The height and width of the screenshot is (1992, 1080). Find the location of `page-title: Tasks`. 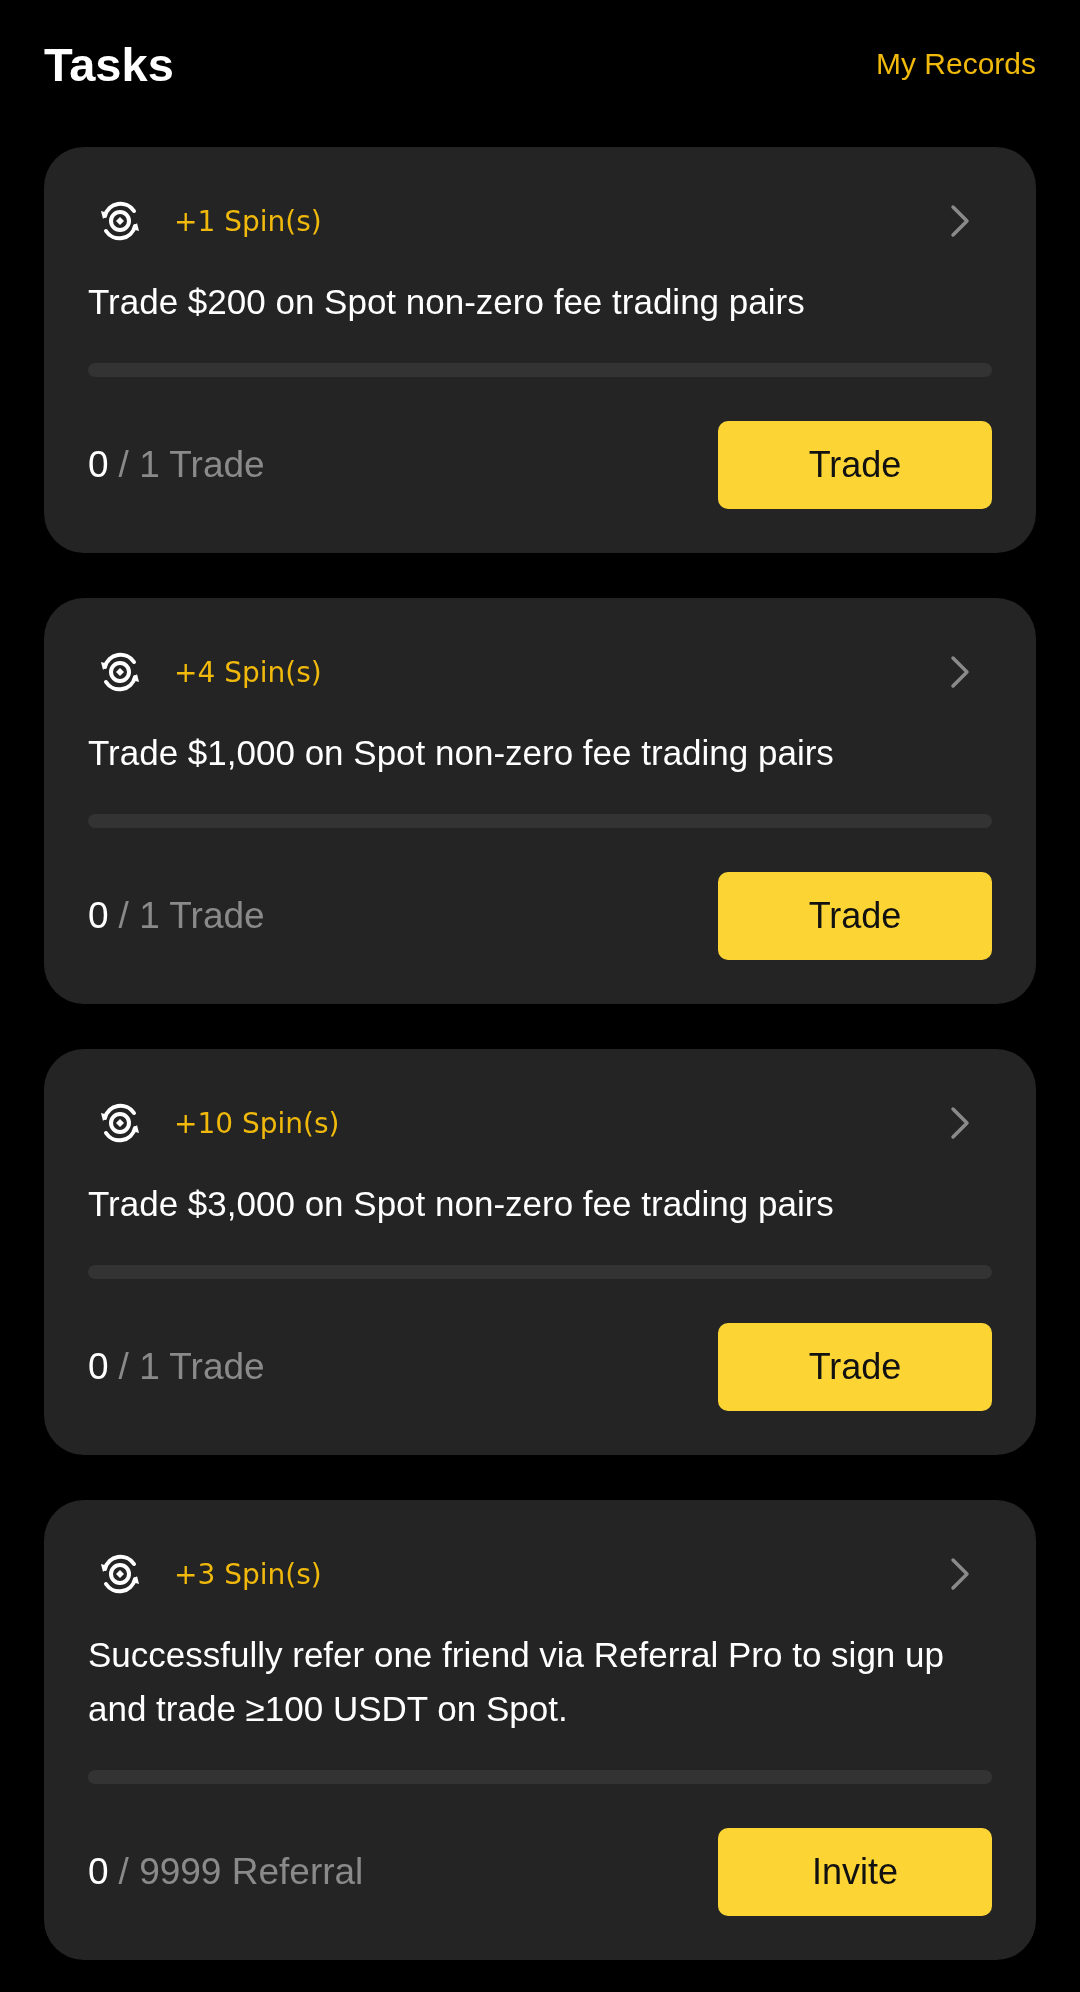

page-title: Tasks is located at coordinates (109, 64).